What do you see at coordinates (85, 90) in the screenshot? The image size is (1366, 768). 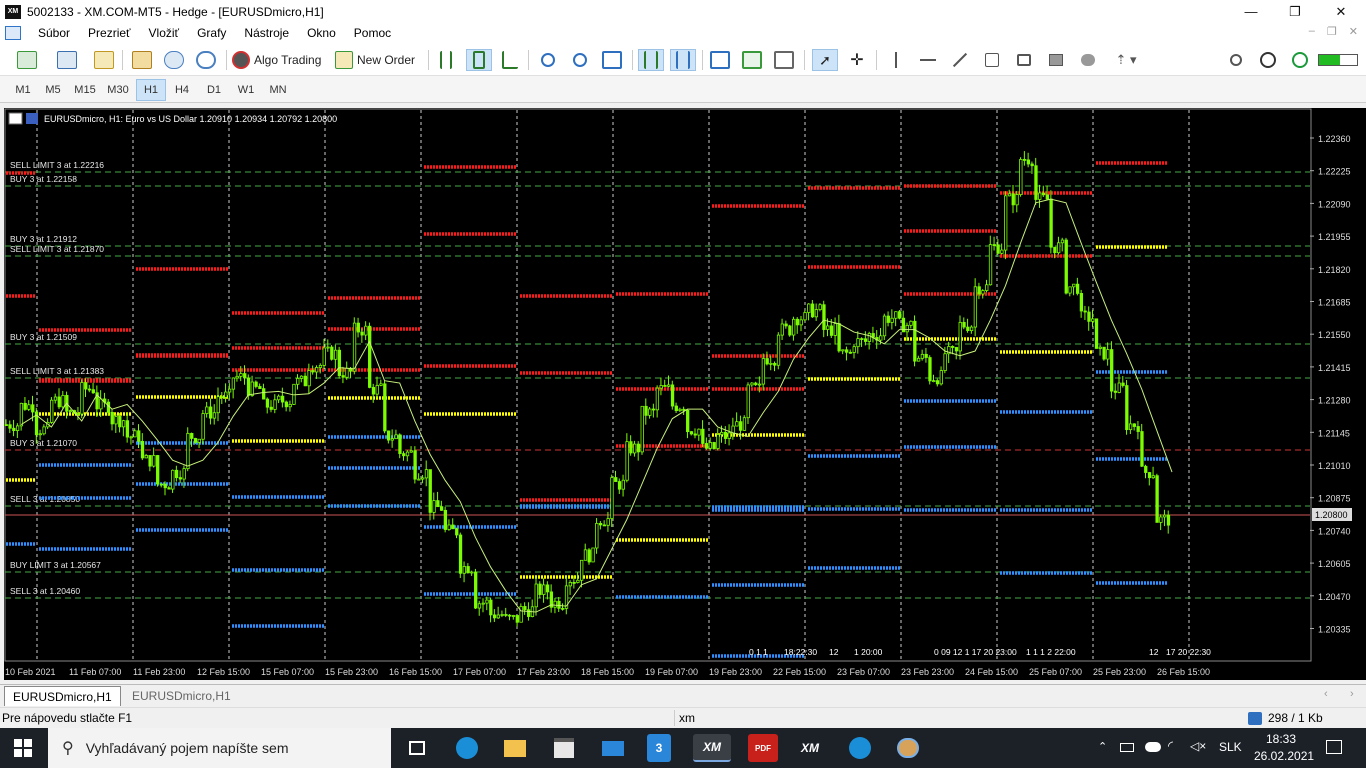 I see `timeframe-m15: M15` at bounding box center [85, 90].